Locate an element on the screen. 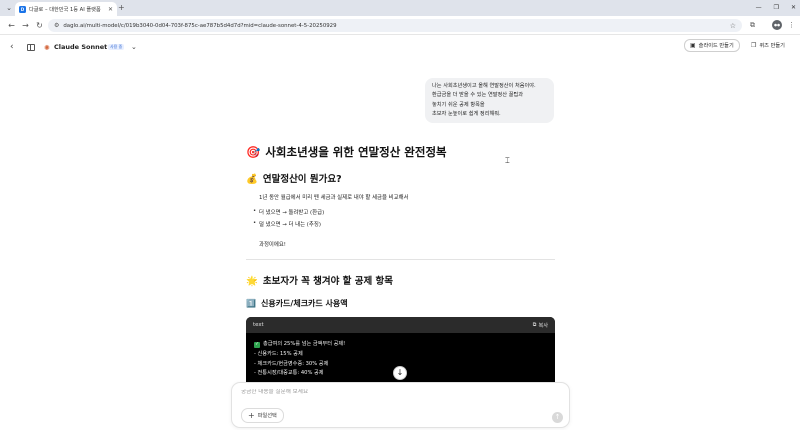 The width and height of the screenshot is (800, 430). section2-heading-text: 초보자가 꼭 챙겨야 할 공제 항목 is located at coordinates (328, 281).